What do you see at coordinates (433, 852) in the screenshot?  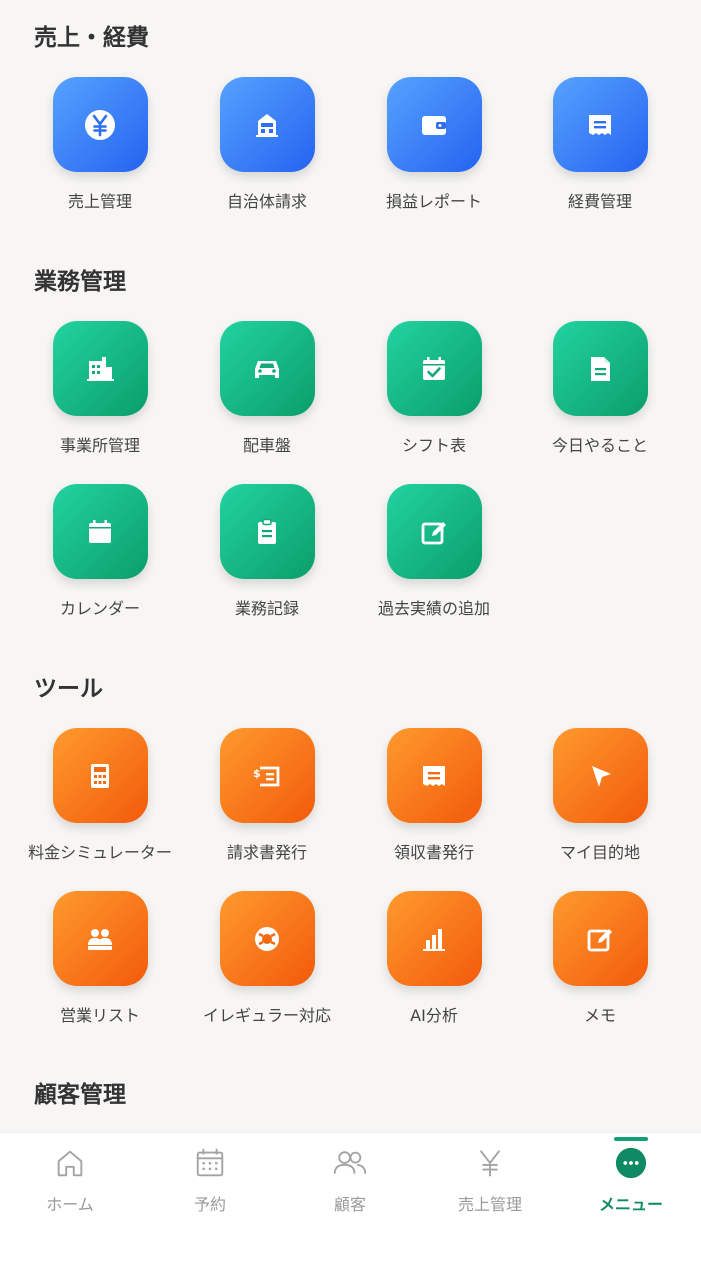 I see `tile-label: 領収書発行` at bounding box center [433, 852].